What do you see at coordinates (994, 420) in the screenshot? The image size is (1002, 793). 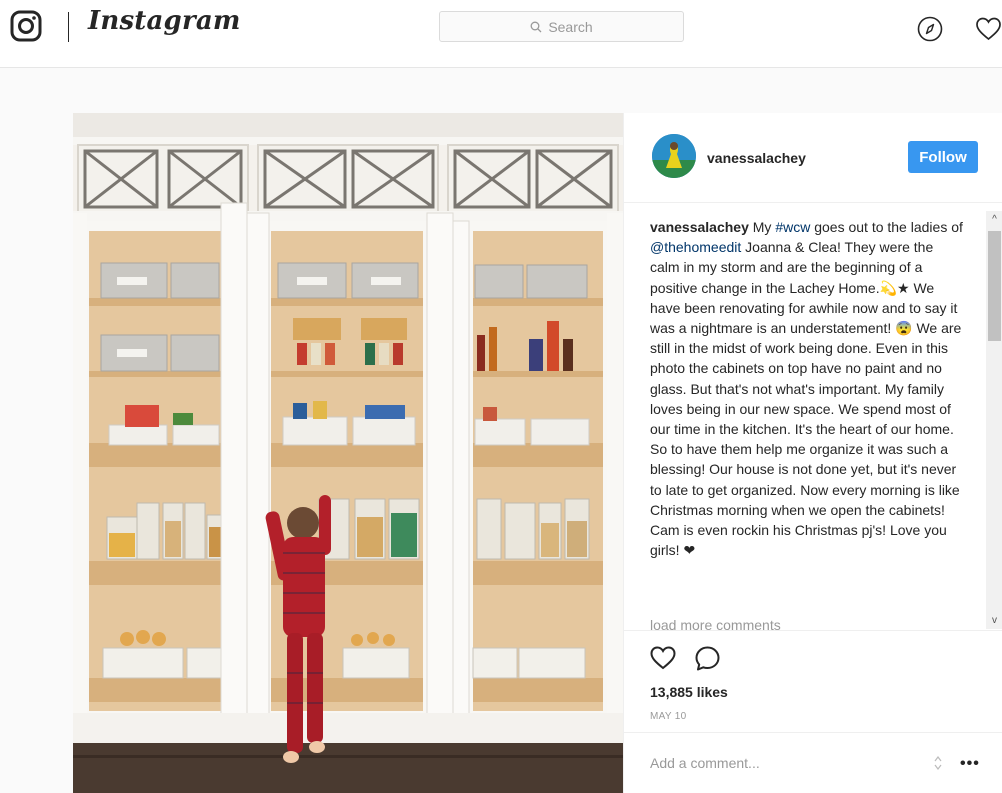 I see `caption-scrollbar: ^ v` at bounding box center [994, 420].